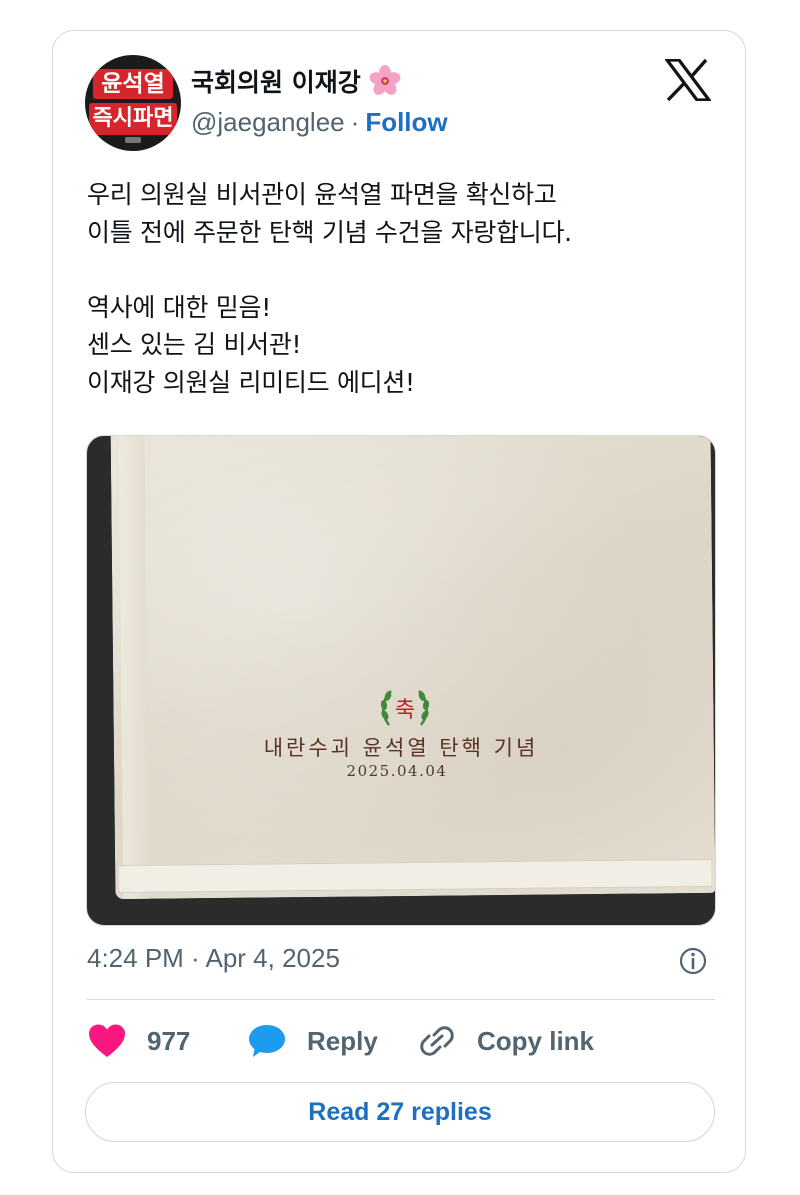 Image resolution: width=800 pixels, height=1195 pixels. What do you see at coordinates (401, 748) in the screenshot?
I see `embroidery-text: 내란수괴 윤석열 탄핵 기념` at bounding box center [401, 748].